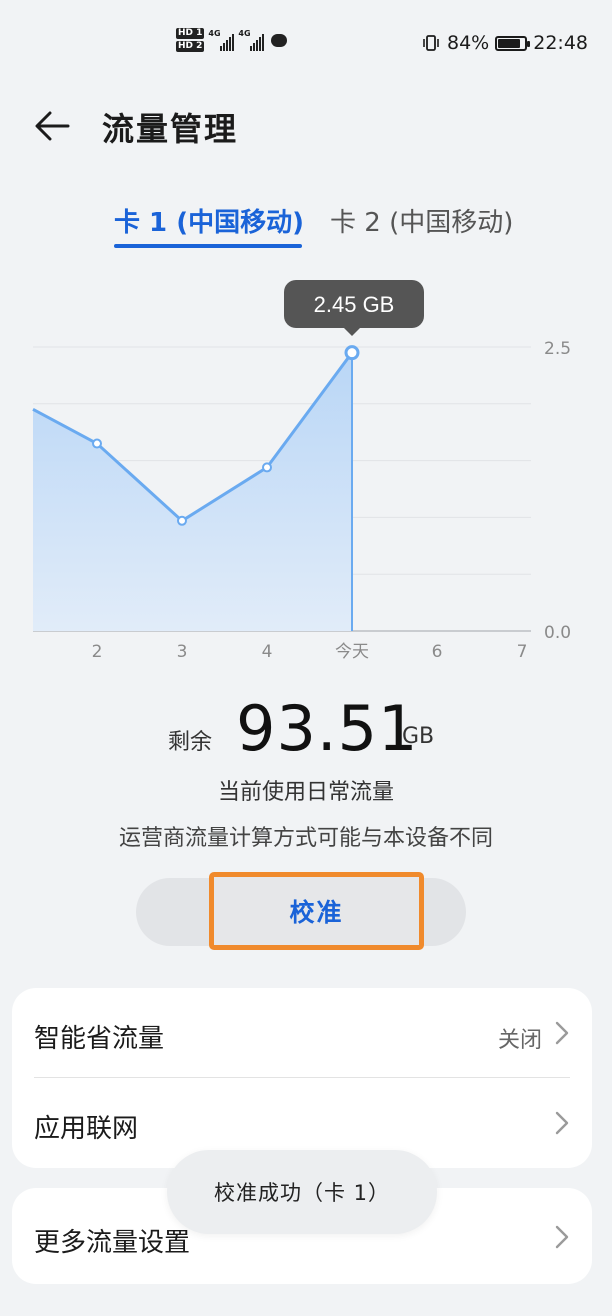 This screenshot has width=612, height=1316. What do you see at coordinates (306, 45) in the screenshot?
I see `status-bar: HD 1 HD 2 4G 4G 84% 22:48` at bounding box center [306, 45].